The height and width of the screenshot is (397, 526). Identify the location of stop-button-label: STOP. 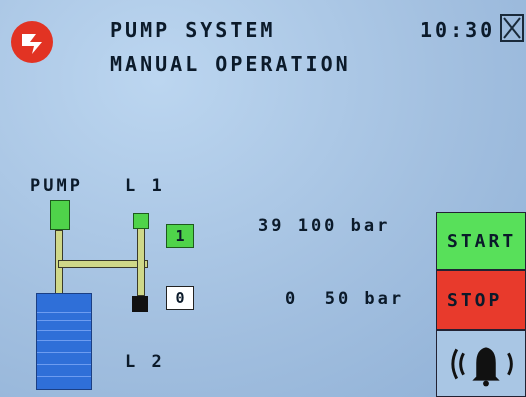
(475, 300).